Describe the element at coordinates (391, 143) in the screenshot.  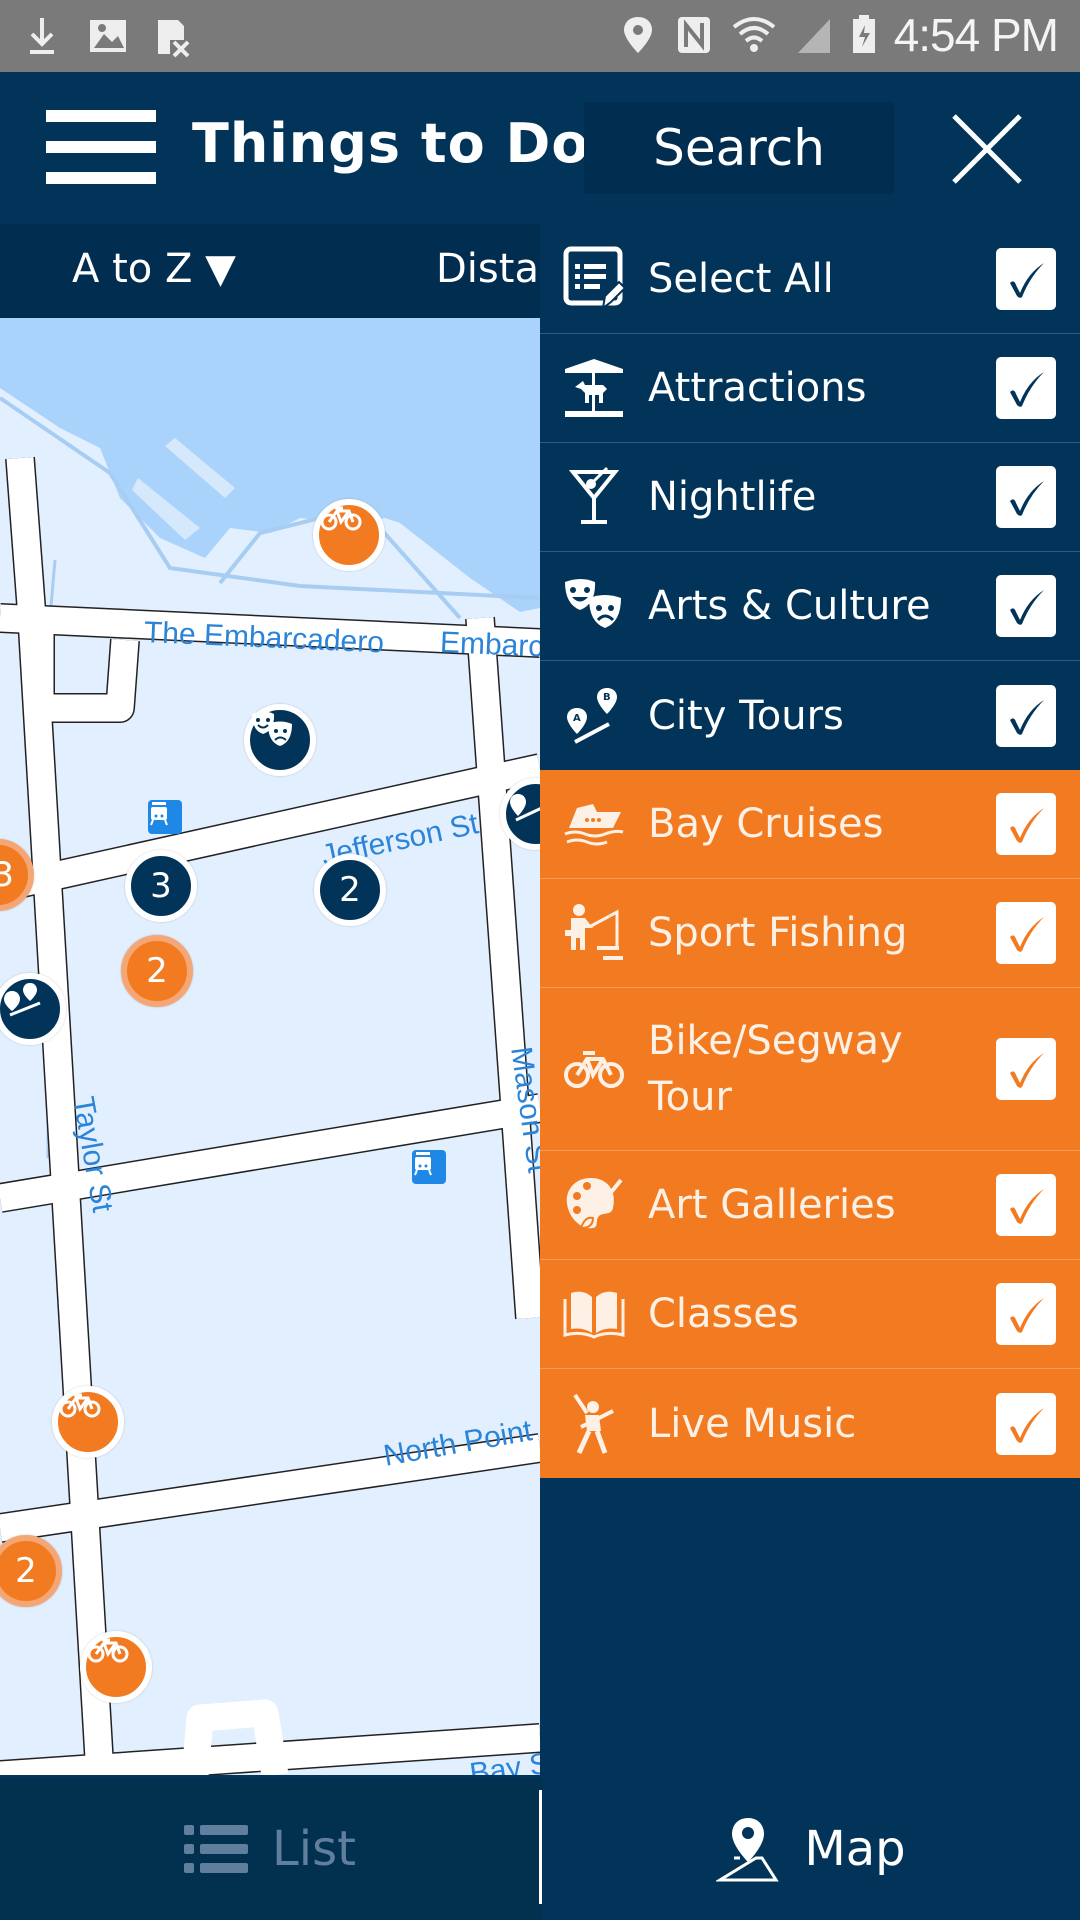
I see `page-title: Things to Do` at that location.